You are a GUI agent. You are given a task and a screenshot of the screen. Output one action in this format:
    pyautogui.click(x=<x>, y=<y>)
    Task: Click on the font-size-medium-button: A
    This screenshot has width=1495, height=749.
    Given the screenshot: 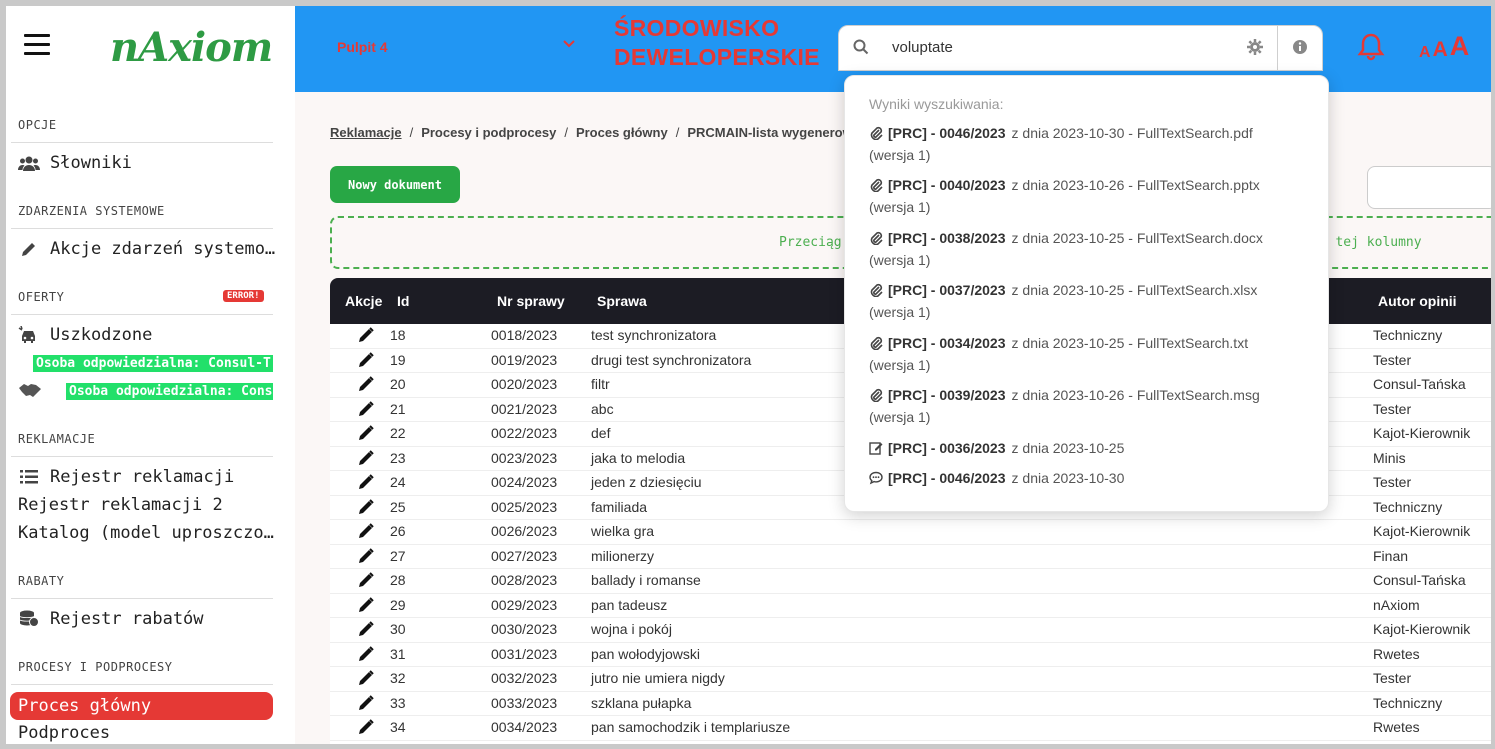 What is the action you would take?
    pyautogui.click(x=1440, y=50)
    